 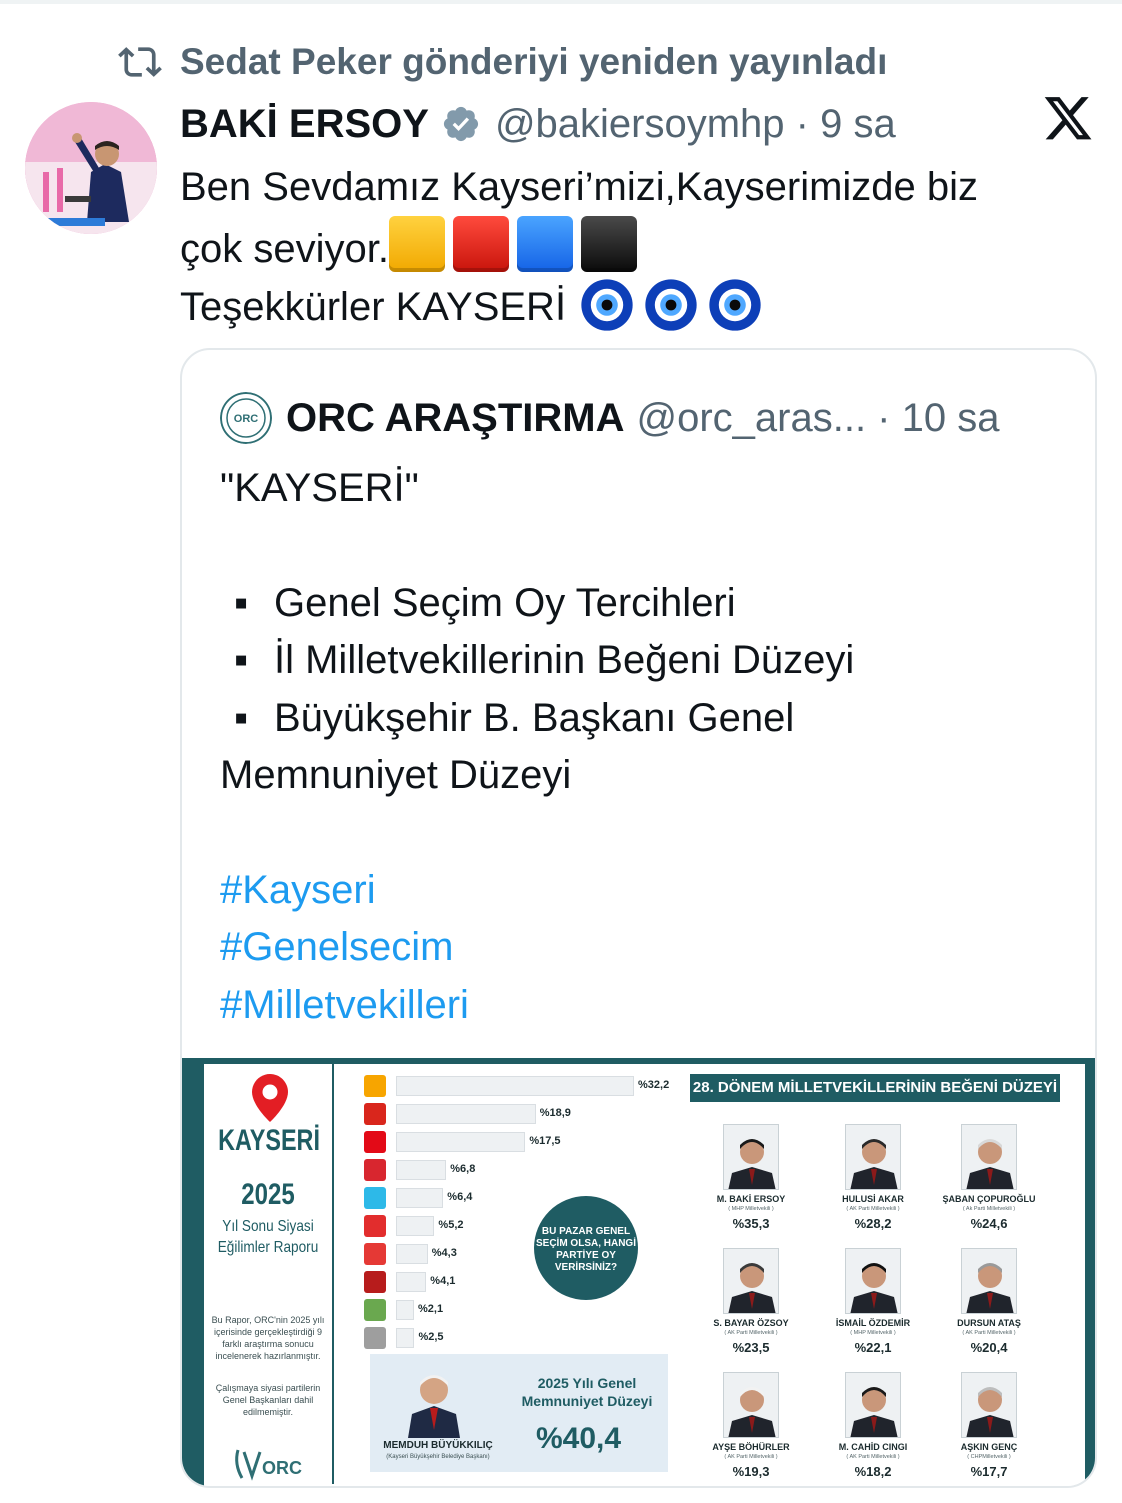 What do you see at coordinates (463, 1169) in the screenshot?
I see `party-bar-value: %6,8` at bounding box center [463, 1169].